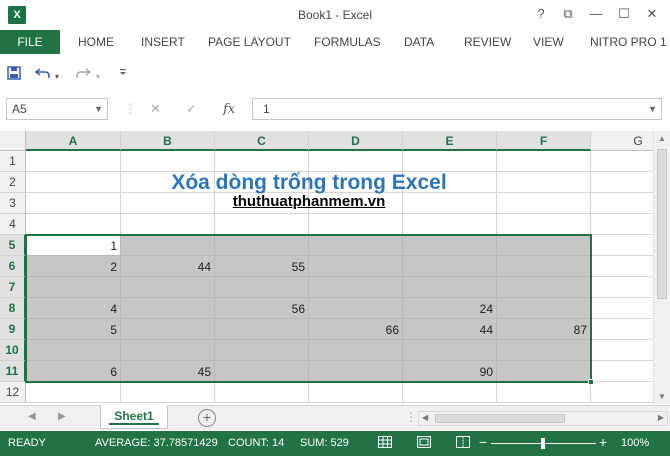 Image resolution: width=670 pixels, height=456 pixels. Describe the element at coordinates (356, 308) in the screenshot. I see `cell-d8` at that location.